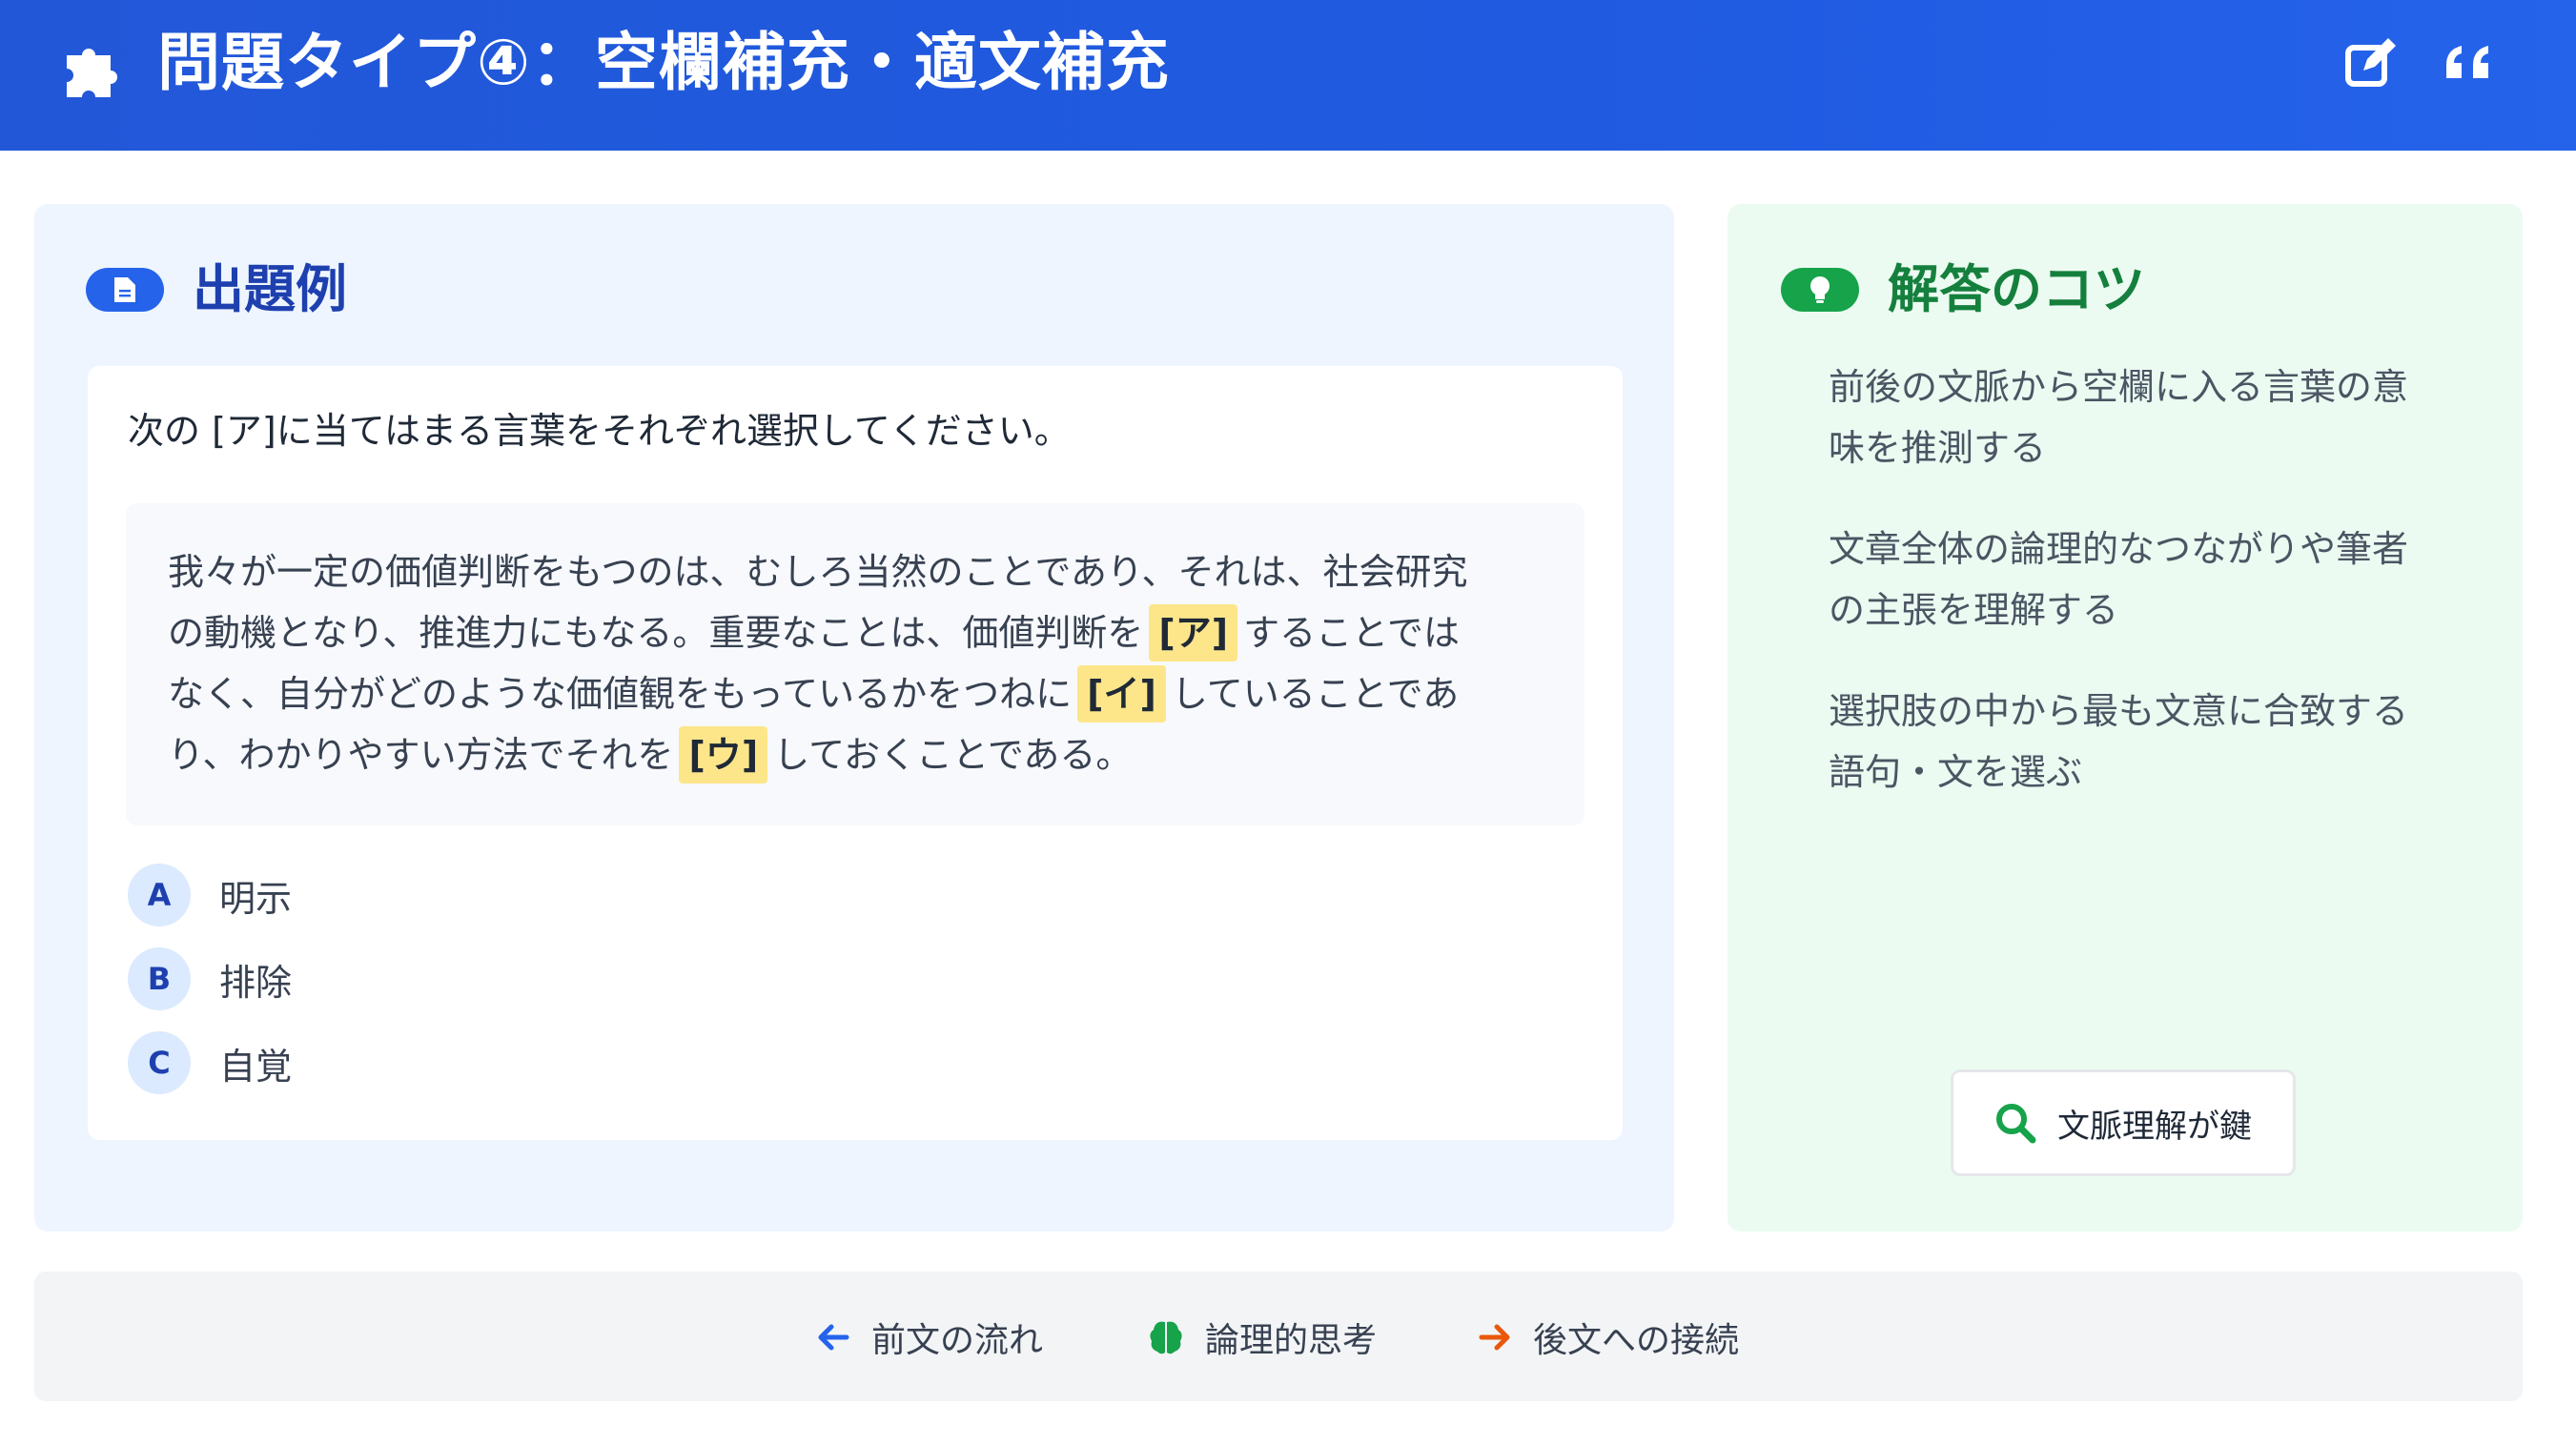 The image size is (2576, 1445). What do you see at coordinates (2153, 417) in the screenshot?
I see `tip-item: 前後の文脈から空欄に入る言葉の意 味を推測する` at bounding box center [2153, 417].